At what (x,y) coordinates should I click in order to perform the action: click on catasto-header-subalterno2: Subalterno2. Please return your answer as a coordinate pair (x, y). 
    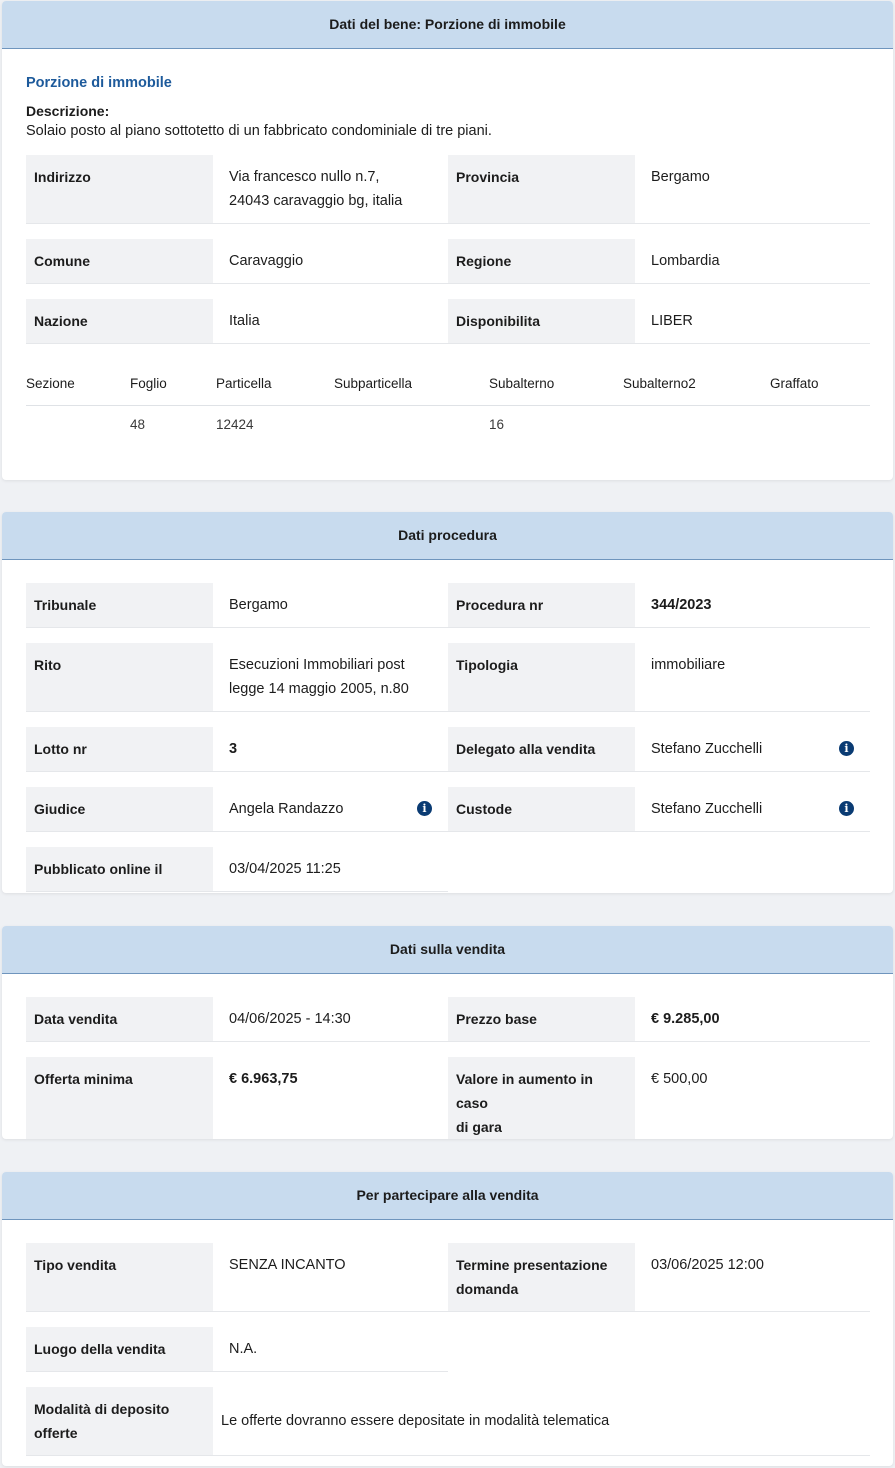
    Looking at the image, I should click on (696, 388).